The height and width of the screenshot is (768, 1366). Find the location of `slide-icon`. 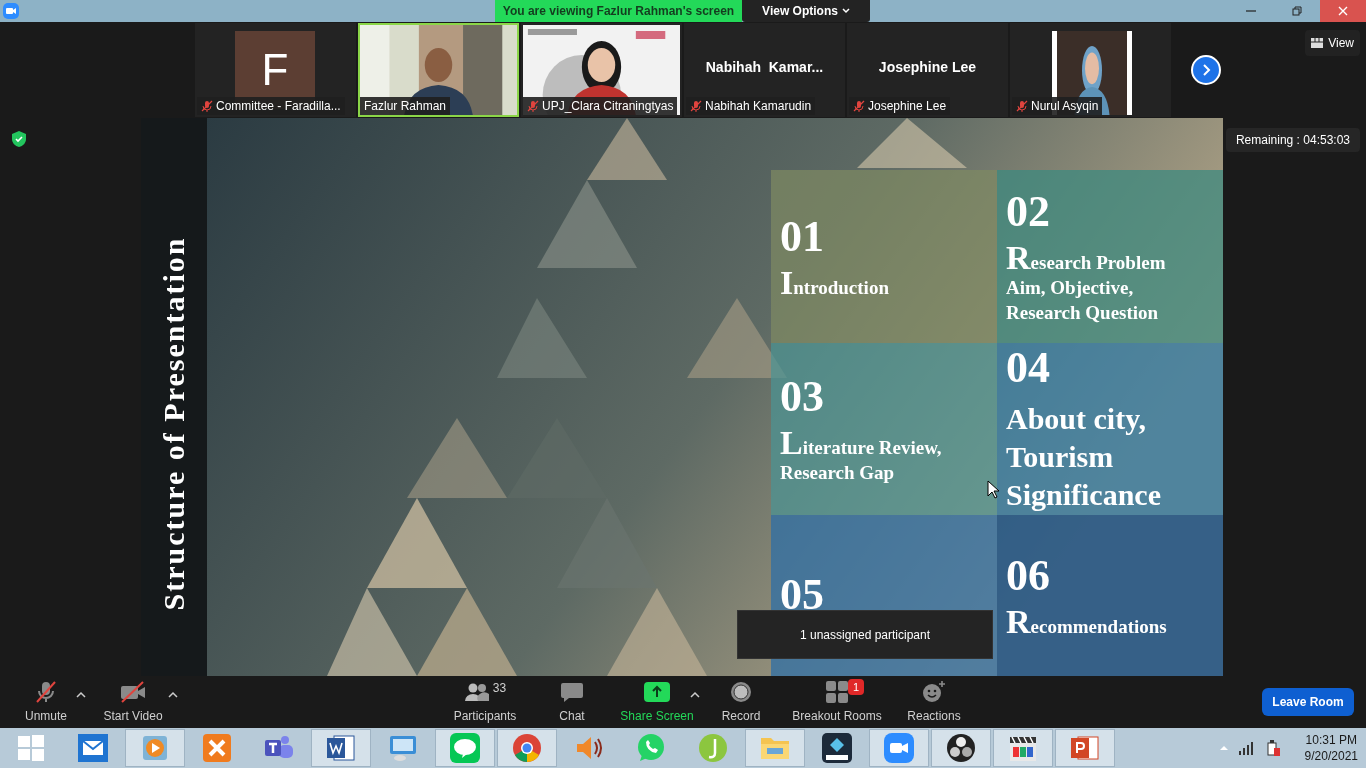

slide-icon is located at coordinates (1085, 748).